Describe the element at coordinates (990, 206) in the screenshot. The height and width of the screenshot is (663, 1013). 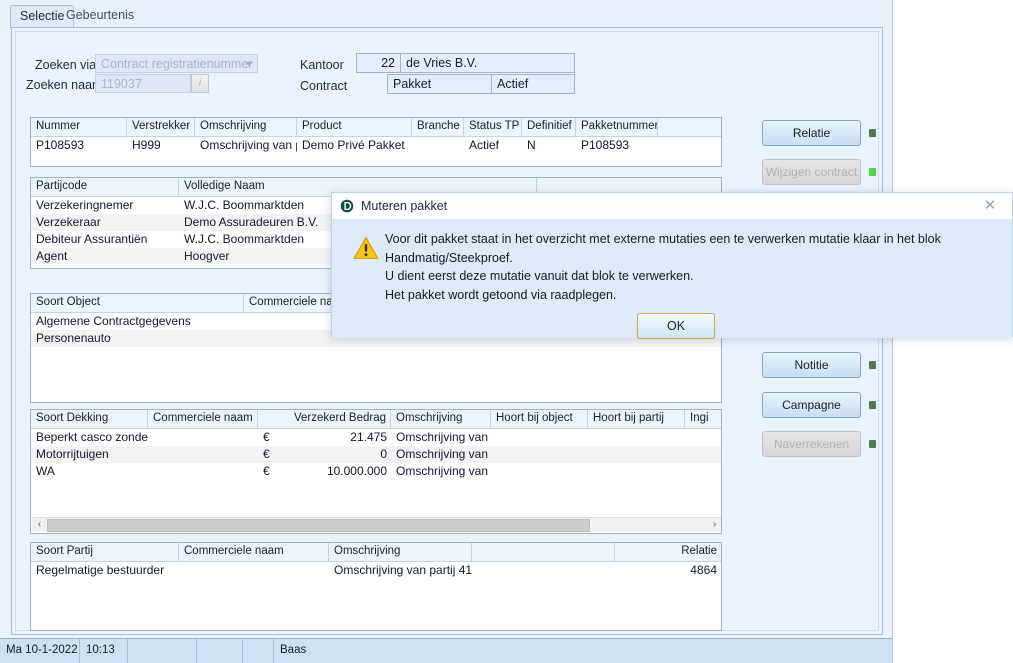
I see `close-icon: ✕` at that location.